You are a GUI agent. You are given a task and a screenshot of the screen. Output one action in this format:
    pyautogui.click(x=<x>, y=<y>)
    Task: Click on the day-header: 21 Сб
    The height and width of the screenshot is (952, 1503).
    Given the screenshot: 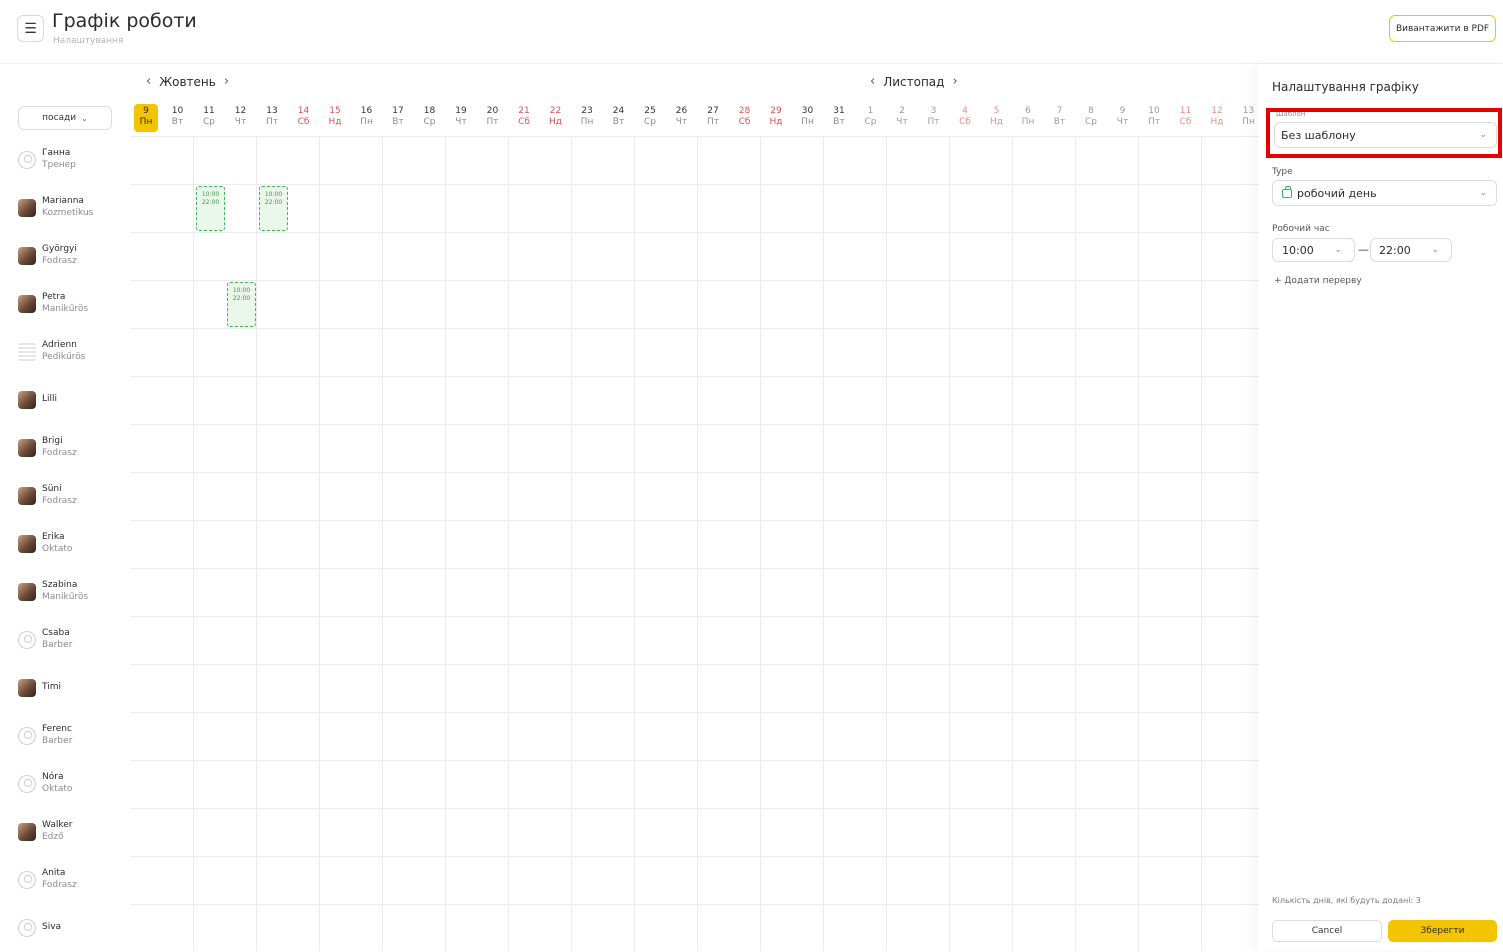 What is the action you would take?
    pyautogui.click(x=524, y=118)
    